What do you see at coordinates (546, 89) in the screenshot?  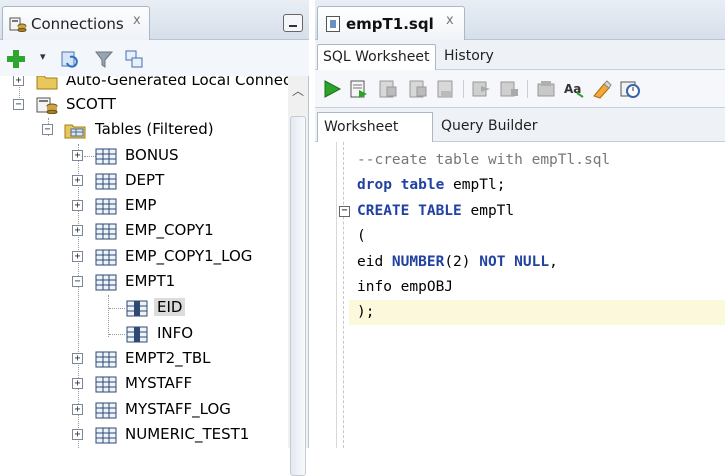 I see `unshared-sql-icon` at bounding box center [546, 89].